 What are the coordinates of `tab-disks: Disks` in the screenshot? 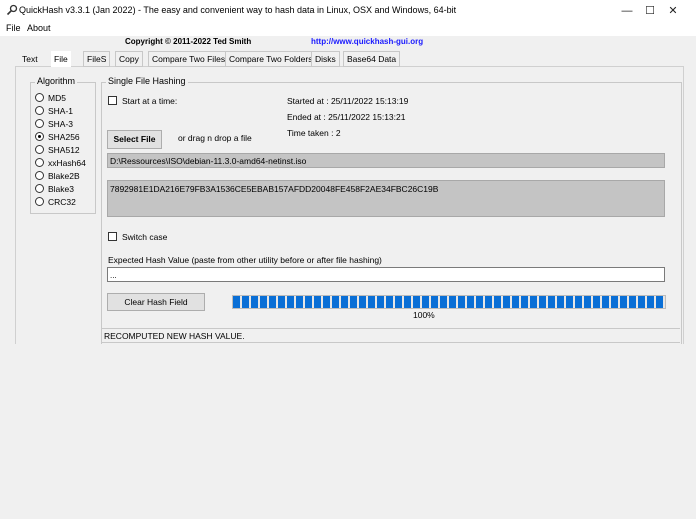 It's located at (325, 59).